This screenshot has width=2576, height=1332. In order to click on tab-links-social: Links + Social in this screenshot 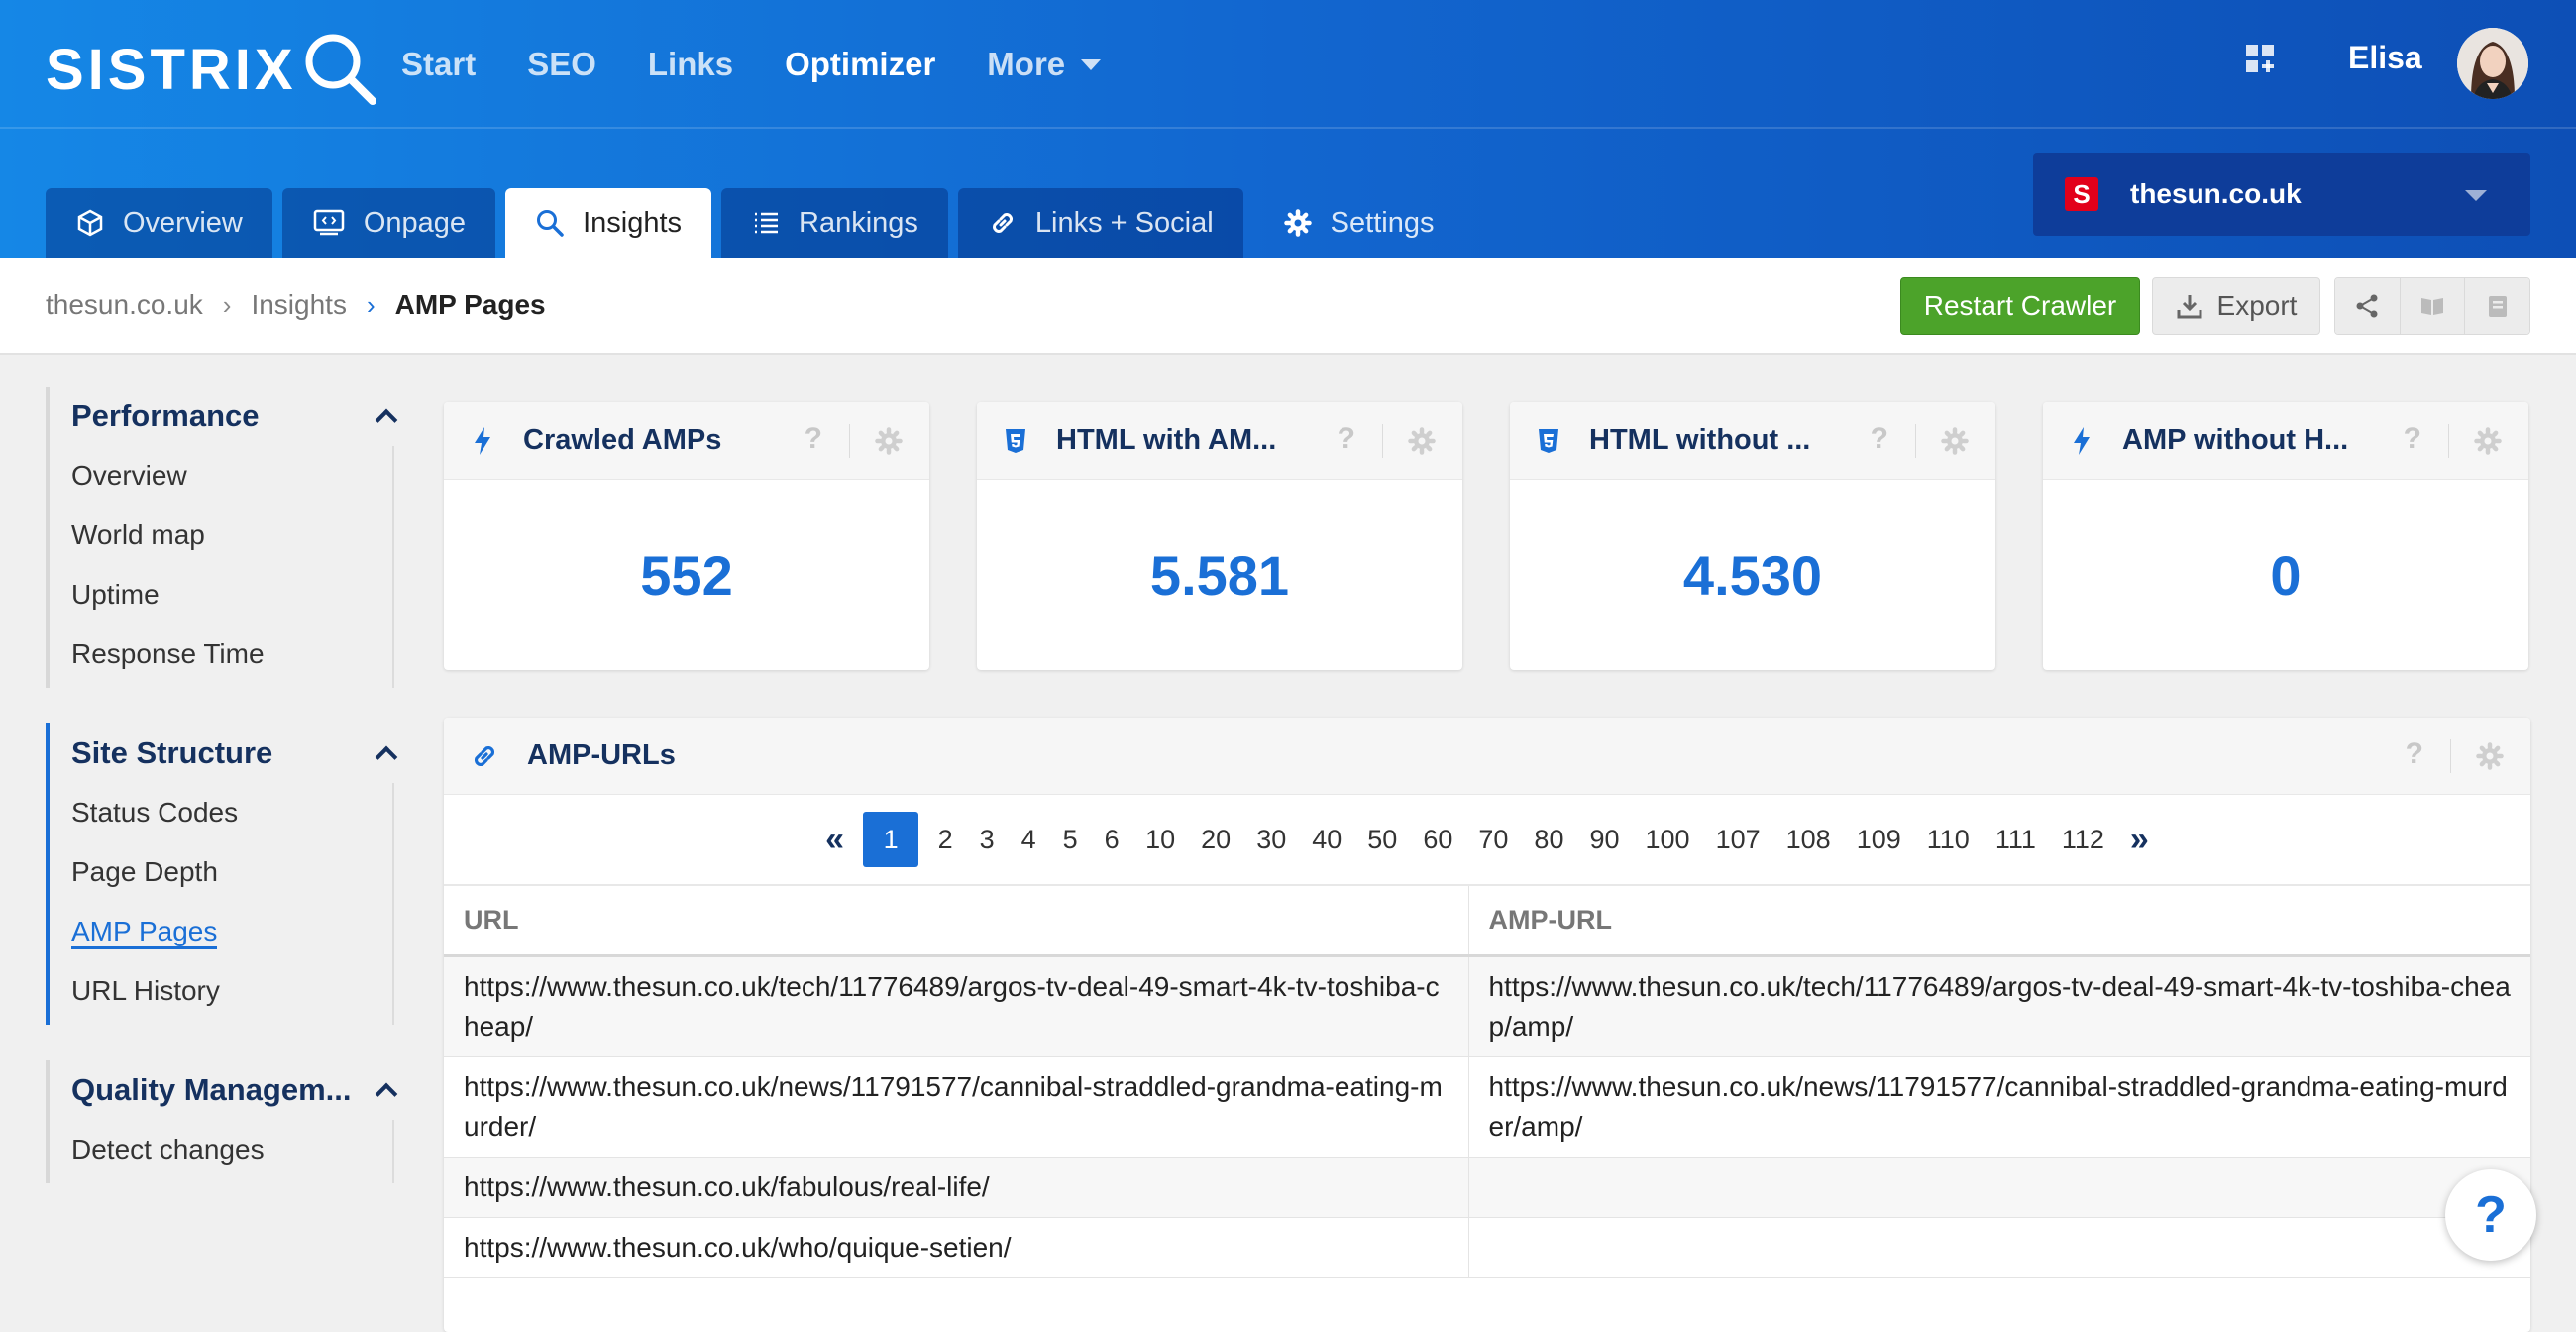, I will do `click(1100, 223)`.